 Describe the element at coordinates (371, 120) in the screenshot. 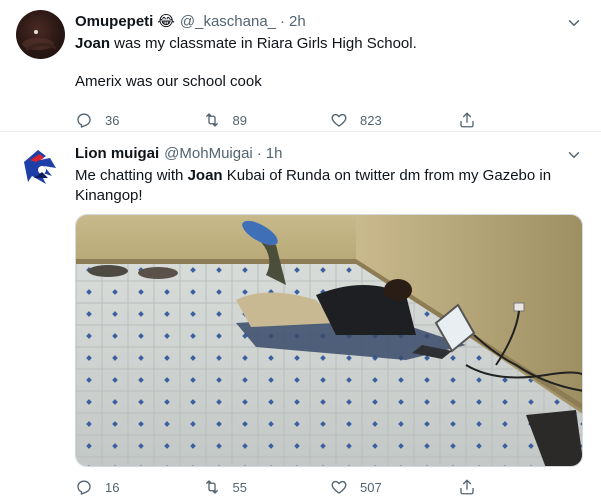

I see `like-count: 823` at that location.